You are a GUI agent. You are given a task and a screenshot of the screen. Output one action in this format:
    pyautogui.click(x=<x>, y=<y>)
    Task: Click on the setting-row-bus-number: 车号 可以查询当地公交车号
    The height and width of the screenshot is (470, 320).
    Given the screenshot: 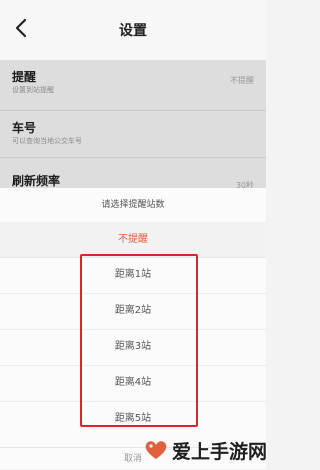 What is the action you would take?
    pyautogui.click(x=133, y=134)
    